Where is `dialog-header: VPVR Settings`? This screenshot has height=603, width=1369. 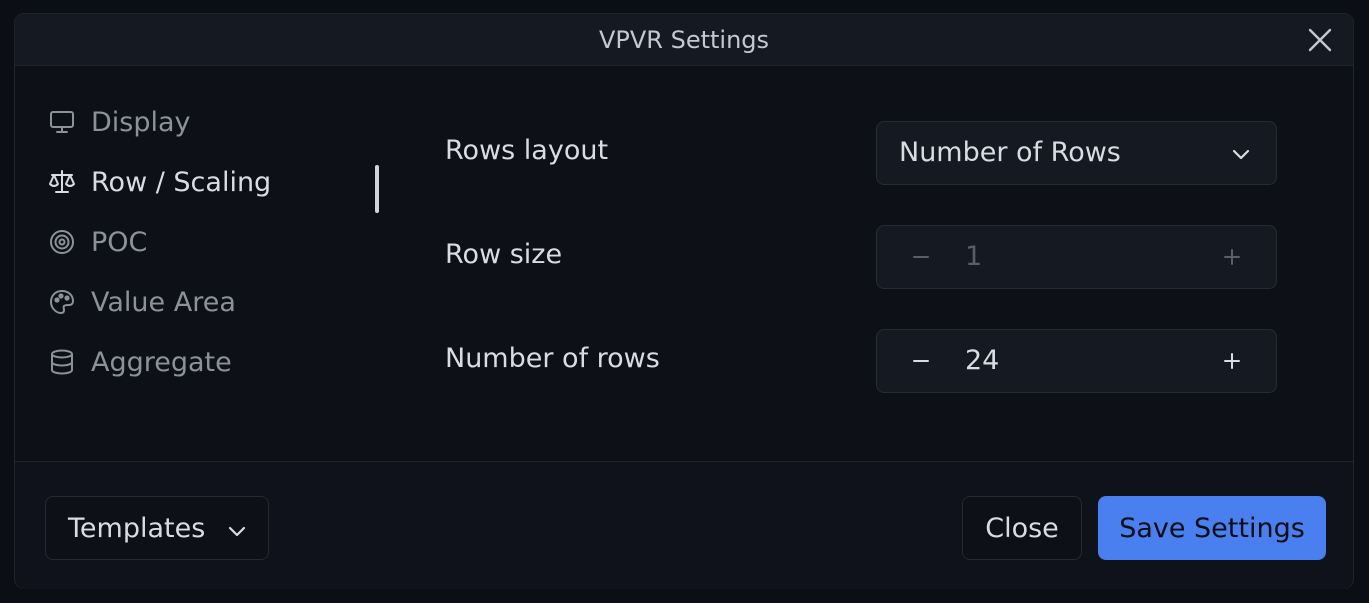 dialog-header: VPVR Settings is located at coordinates (684, 40).